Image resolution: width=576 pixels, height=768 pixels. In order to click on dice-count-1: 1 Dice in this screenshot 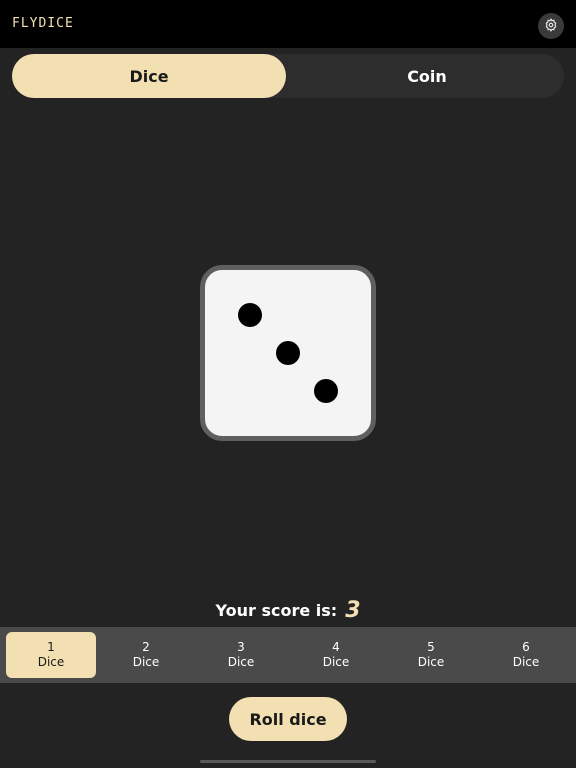, I will do `click(51, 655)`.